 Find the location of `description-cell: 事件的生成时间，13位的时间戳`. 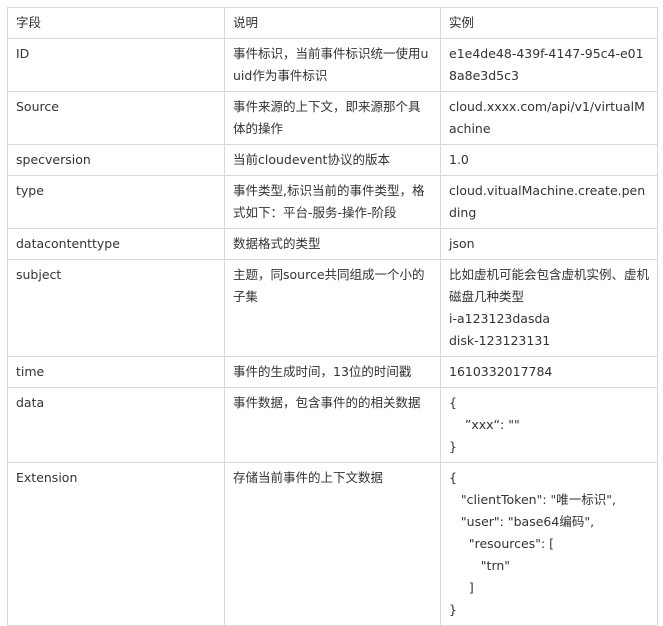

description-cell: 事件的生成时间，13位的时间戳 is located at coordinates (332, 372).